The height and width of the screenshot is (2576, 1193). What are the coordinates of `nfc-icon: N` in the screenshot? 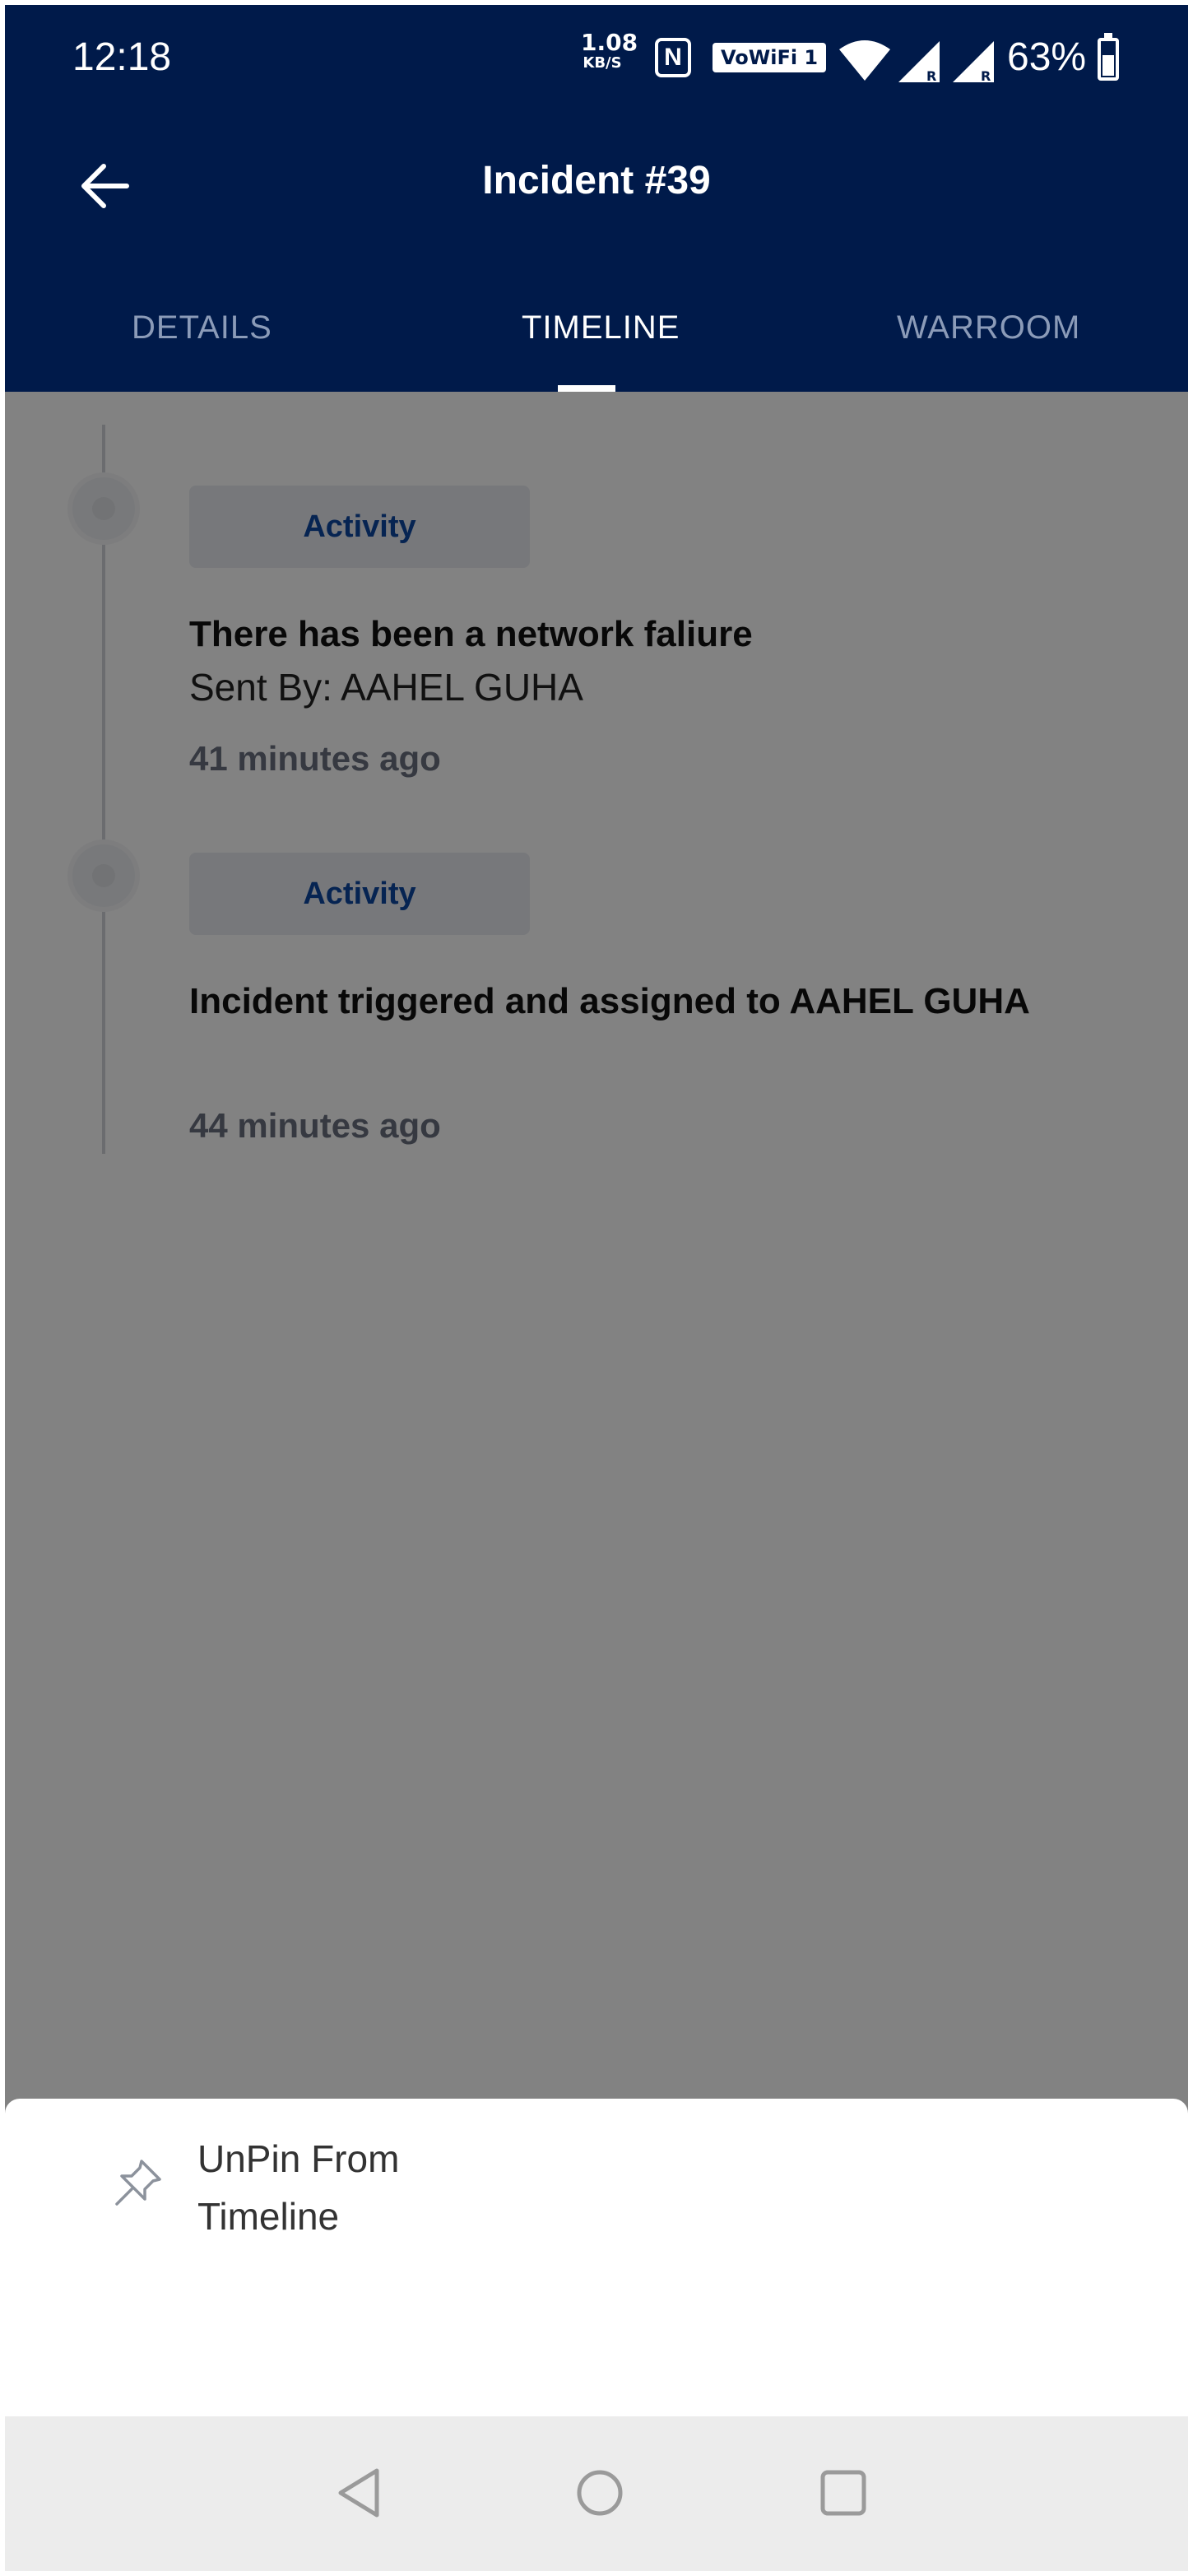 It's located at (673, 57).